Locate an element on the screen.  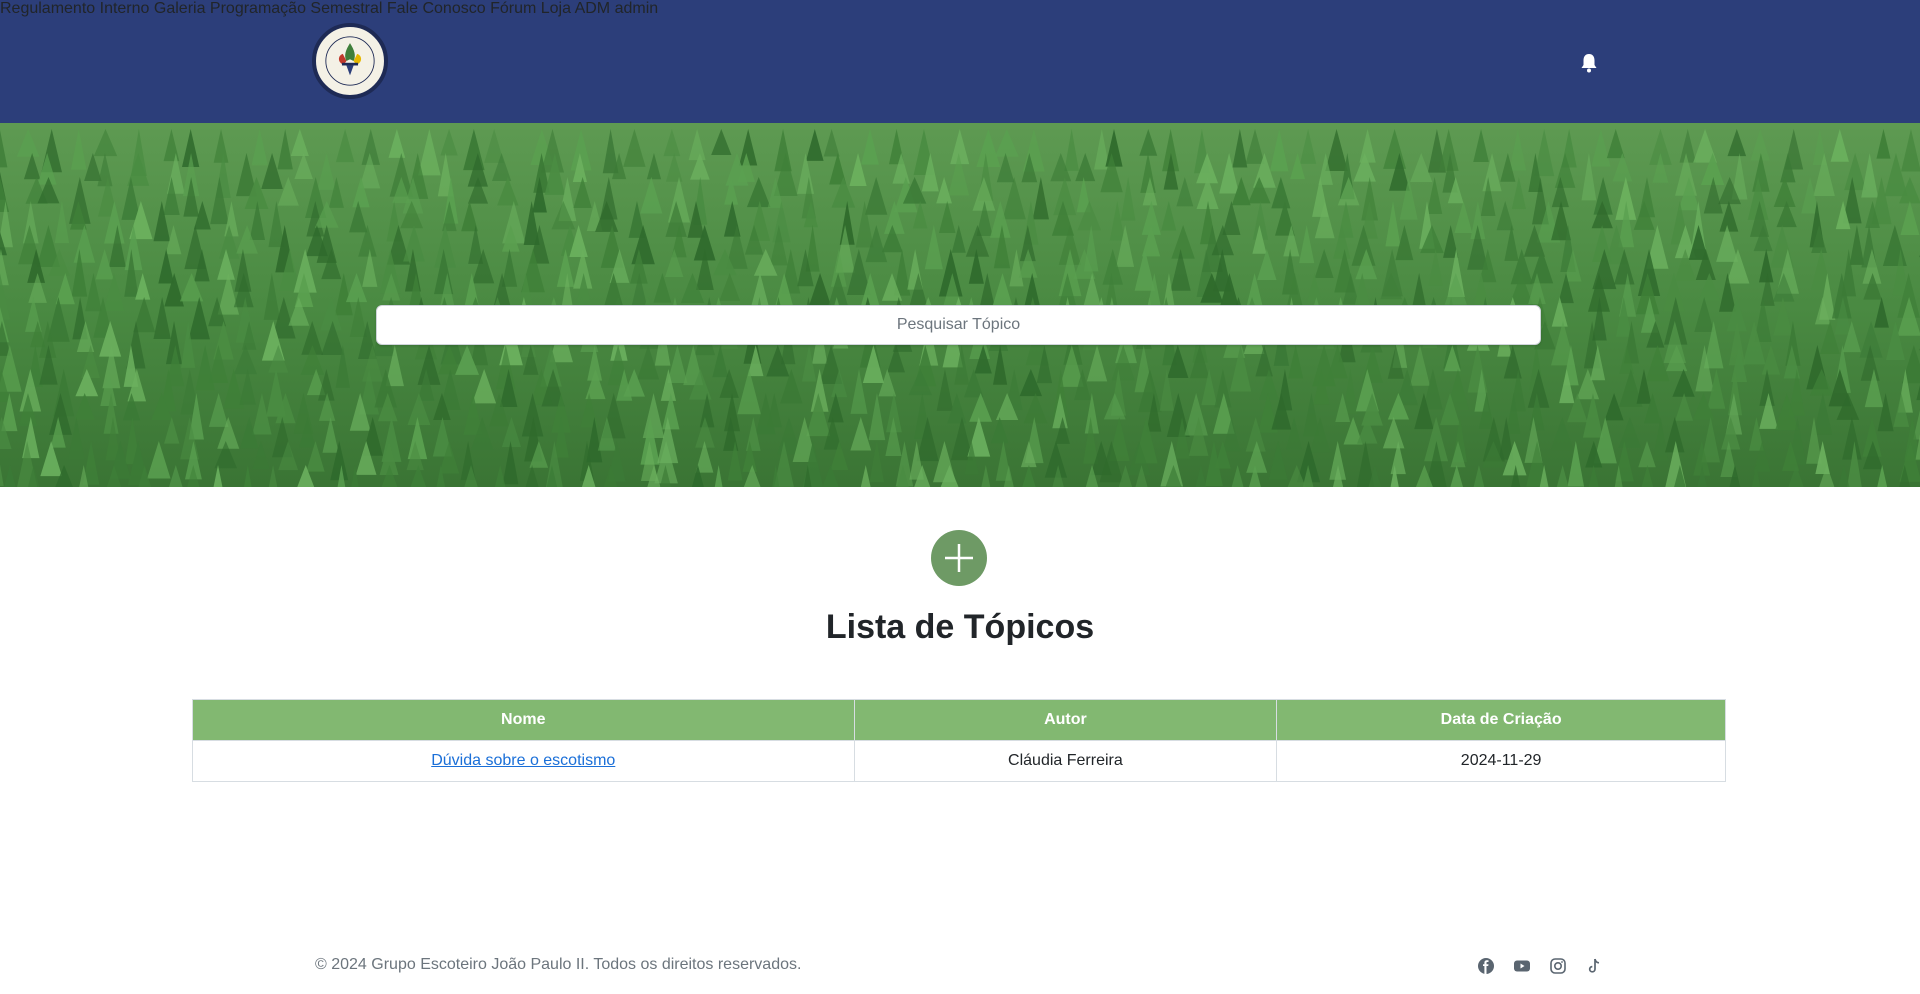
column-header-name: Nome is located at coordinates (523, 720).